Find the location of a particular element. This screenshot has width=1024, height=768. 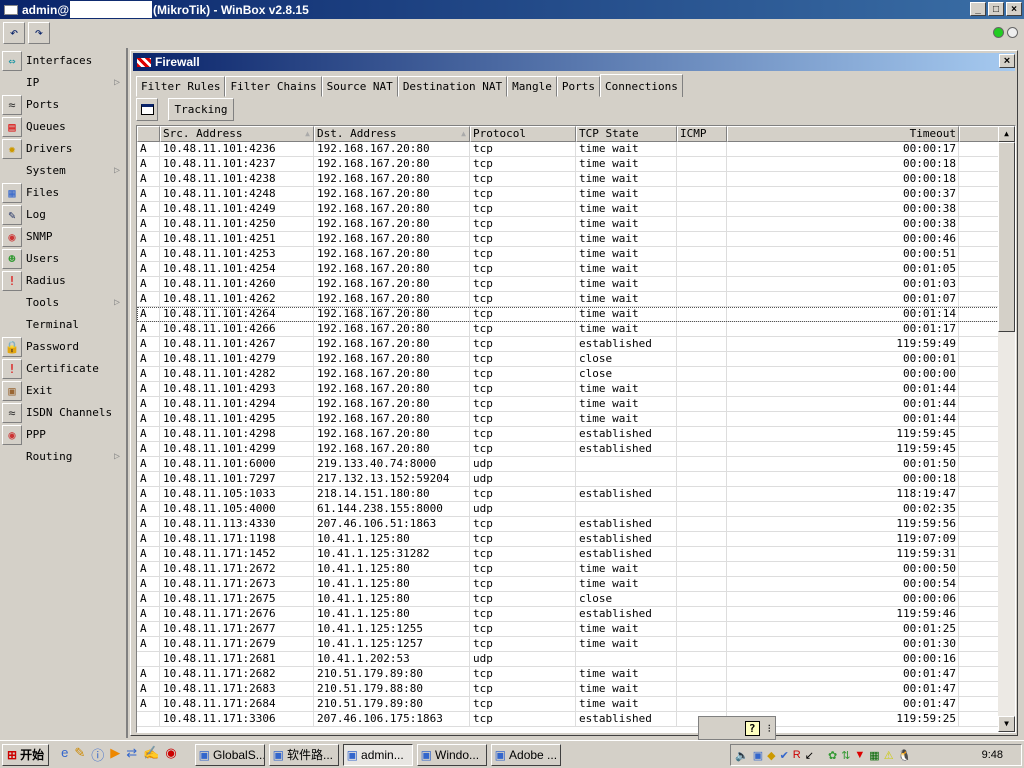

column-header-icmp: ICMP is located at coordinates (702, 134).